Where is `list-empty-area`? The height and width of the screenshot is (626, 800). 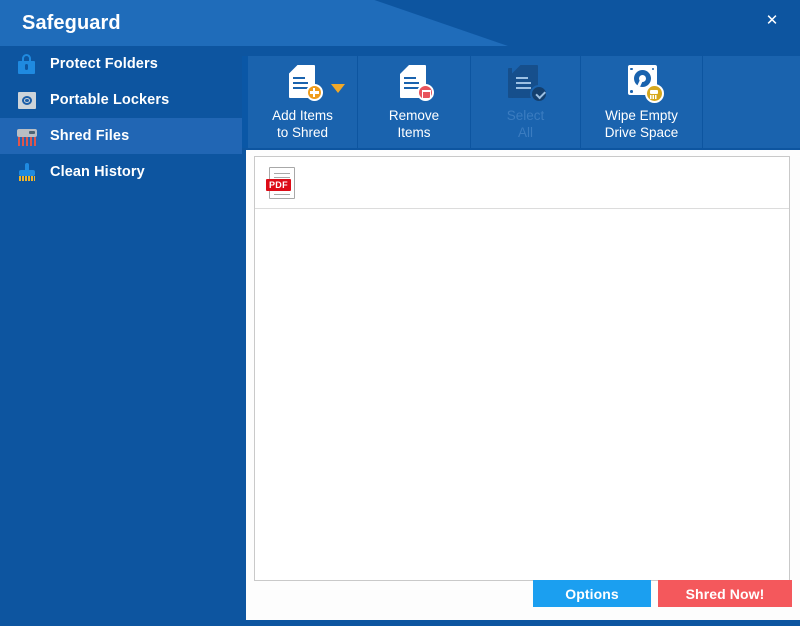 list-empty-area is located at coordinates (522, 235).